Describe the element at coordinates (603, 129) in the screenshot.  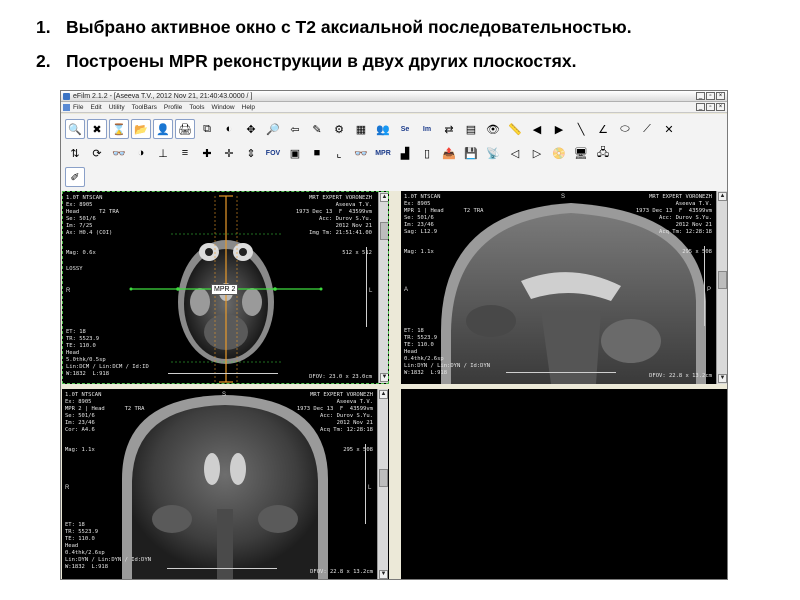
I see `angle-icon: ∠` at that location.